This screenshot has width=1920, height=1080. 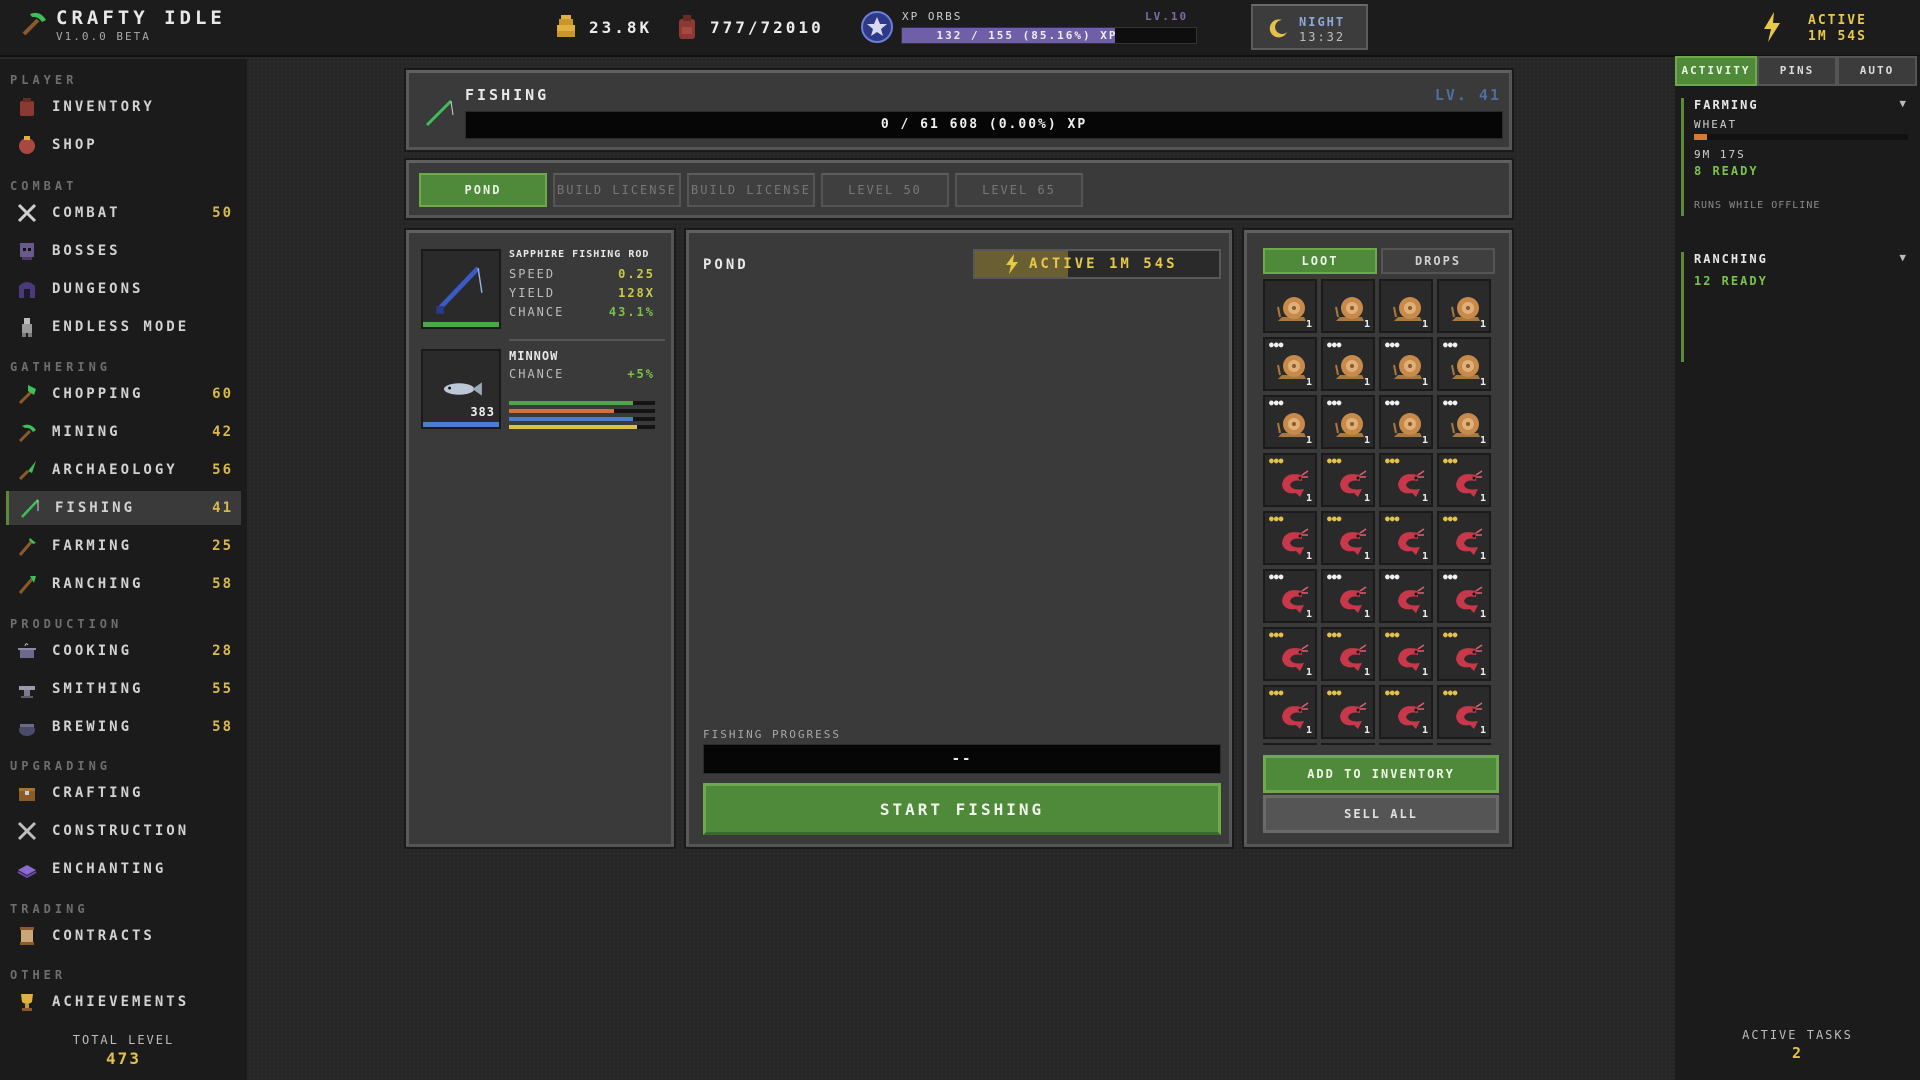 What do you see at coordinates (483, 190) in the screenshot?
I see `tab-pond: POND` at bounding box center [483, 190].